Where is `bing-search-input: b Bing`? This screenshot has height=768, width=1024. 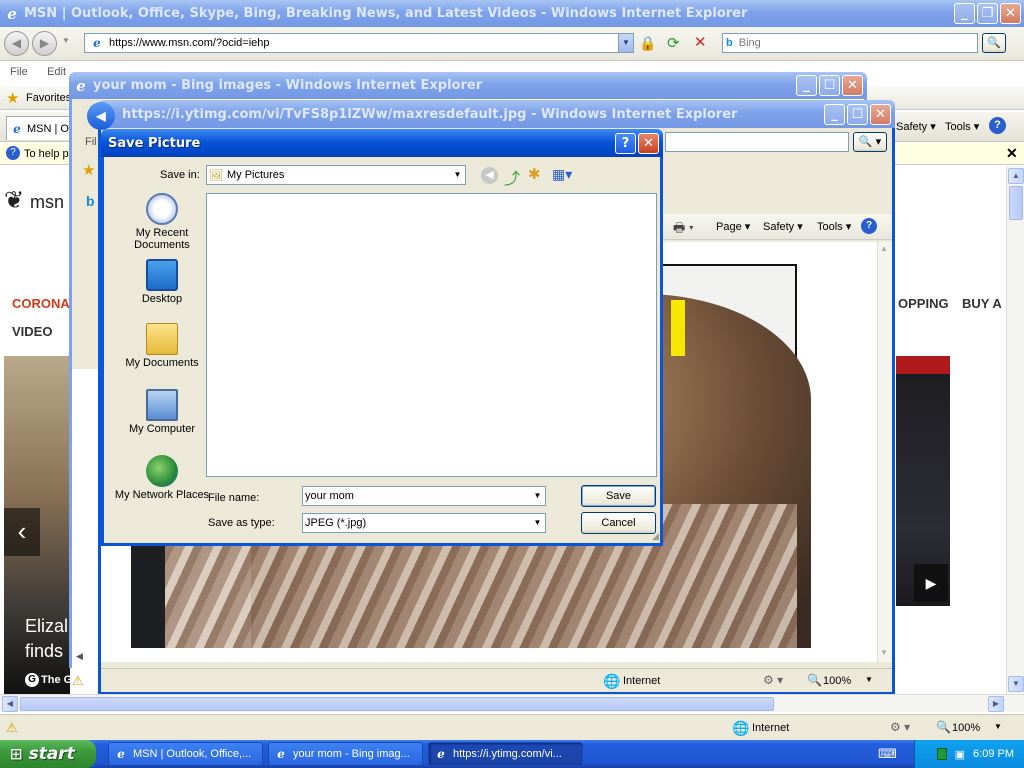
bing-search-input: b Bing is located at coordinates (850, 43).